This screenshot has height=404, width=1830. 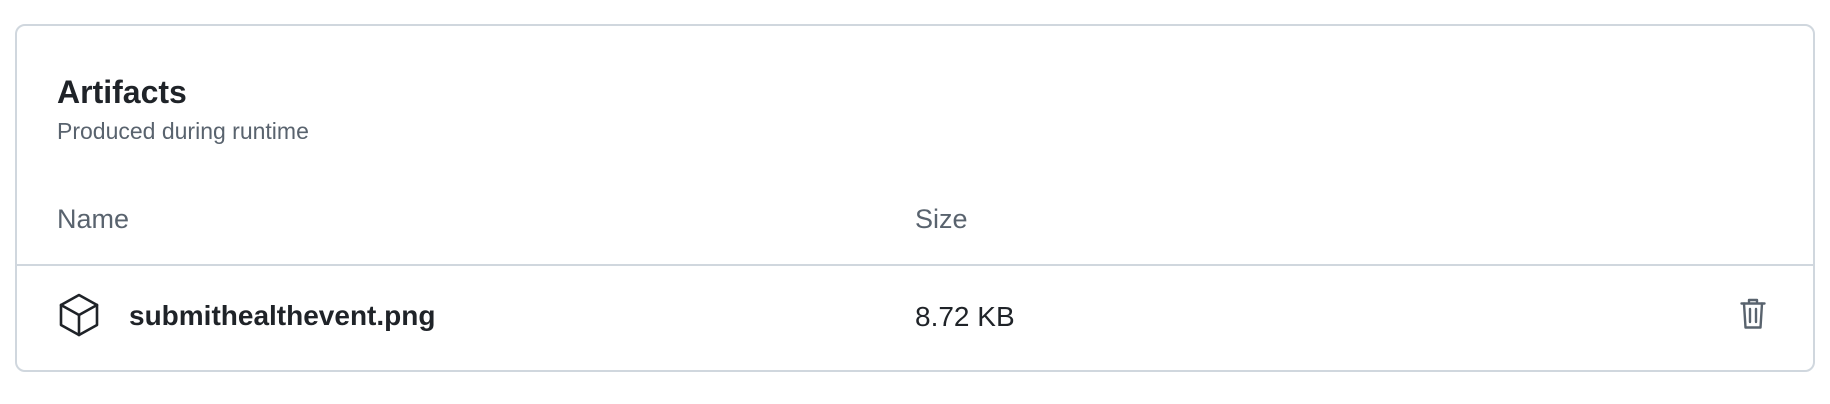 I want to click on panel-title: Artifacts, so click(x=122, y=92).